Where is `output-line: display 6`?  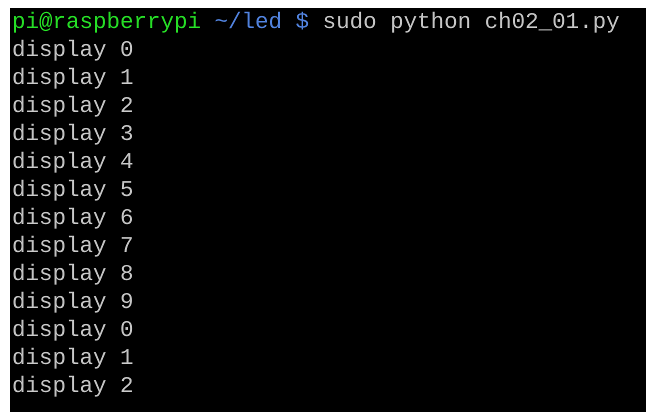
output-line: display 6 is located at coordinates (73, 218).